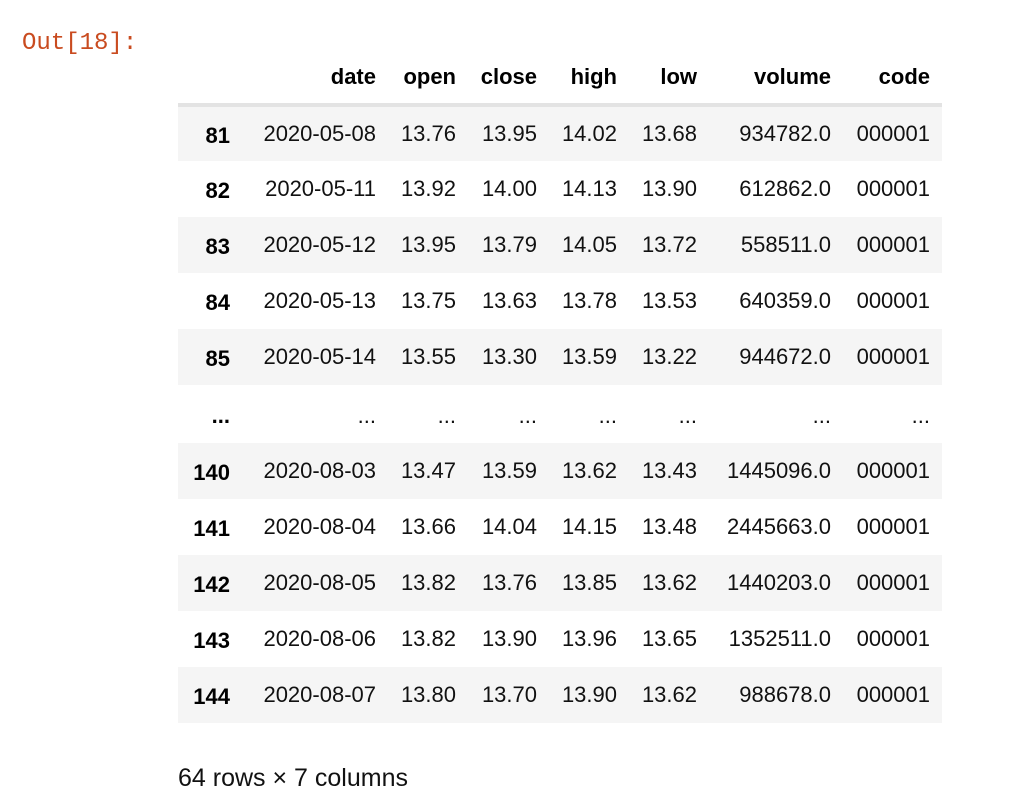 This screenshot has width=1034, height=798. What do you see at coordinates (428, 244) in the screenshot?
I see `cell-open: 13.95` at bounding box center [428, 244].